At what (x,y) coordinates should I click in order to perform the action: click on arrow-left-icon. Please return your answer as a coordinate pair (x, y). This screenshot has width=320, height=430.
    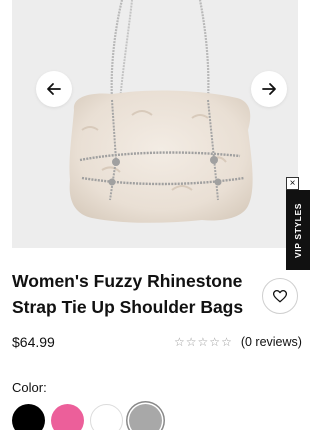
    Looking at the image, I should click on (54, 89).